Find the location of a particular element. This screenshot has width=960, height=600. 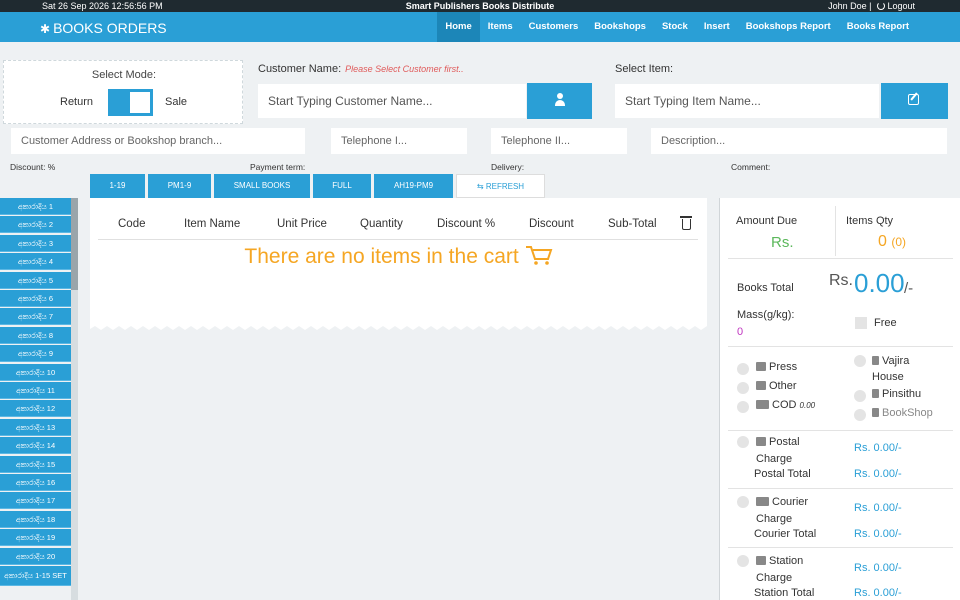

nav-home: Home is located at coordinates (458, 27).